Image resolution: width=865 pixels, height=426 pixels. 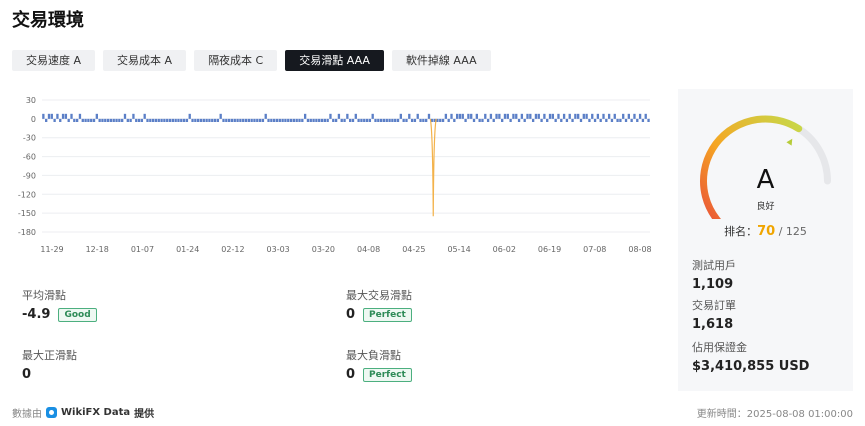 What do you see at coordinates (594, 249) in the screenshot?
I see `x-tick-label: 07-08` at bounding box center [594, 249].